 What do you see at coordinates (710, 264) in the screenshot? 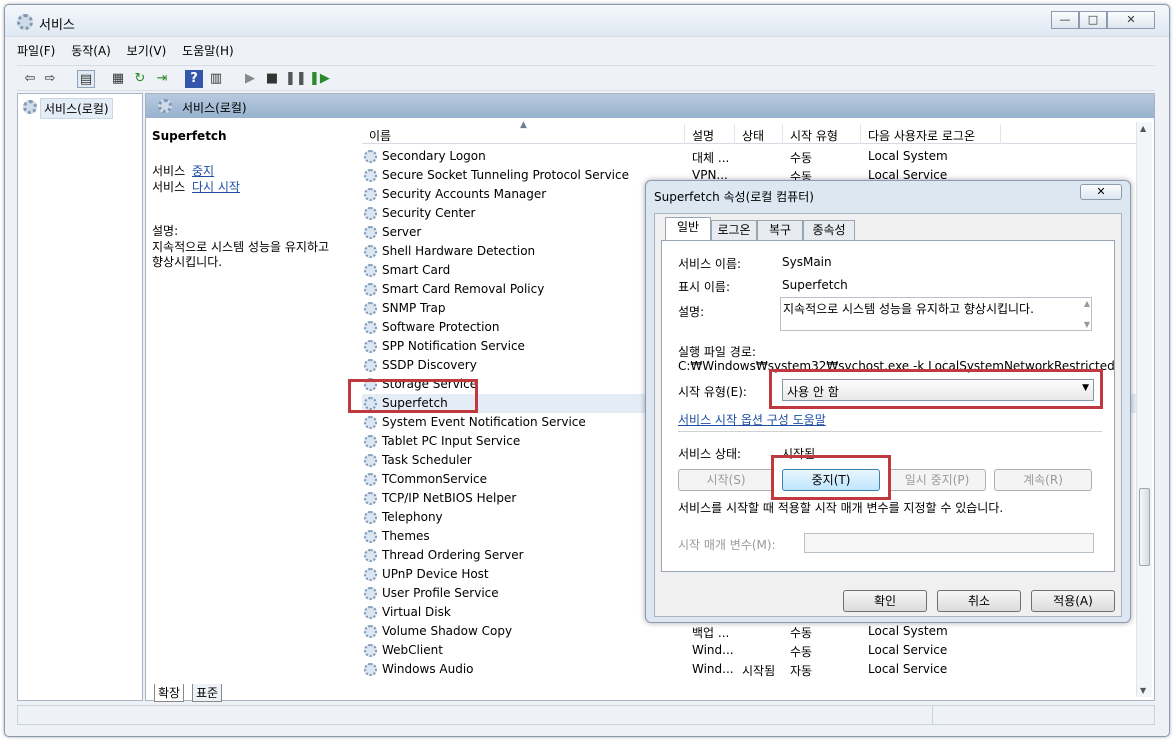
I see `service-name-label: 서비스 이름:` at bounding box center [710, 264].